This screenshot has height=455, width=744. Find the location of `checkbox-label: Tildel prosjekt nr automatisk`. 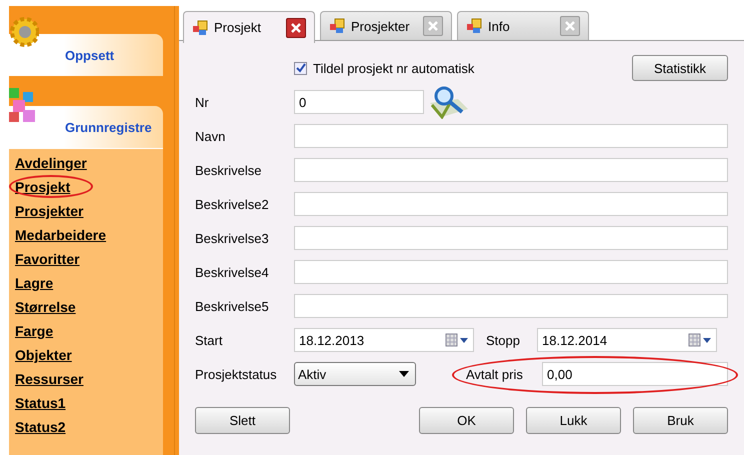

checkbox-label: Tildel prosjekt nr automatisk is located at coordinates (393, 68).